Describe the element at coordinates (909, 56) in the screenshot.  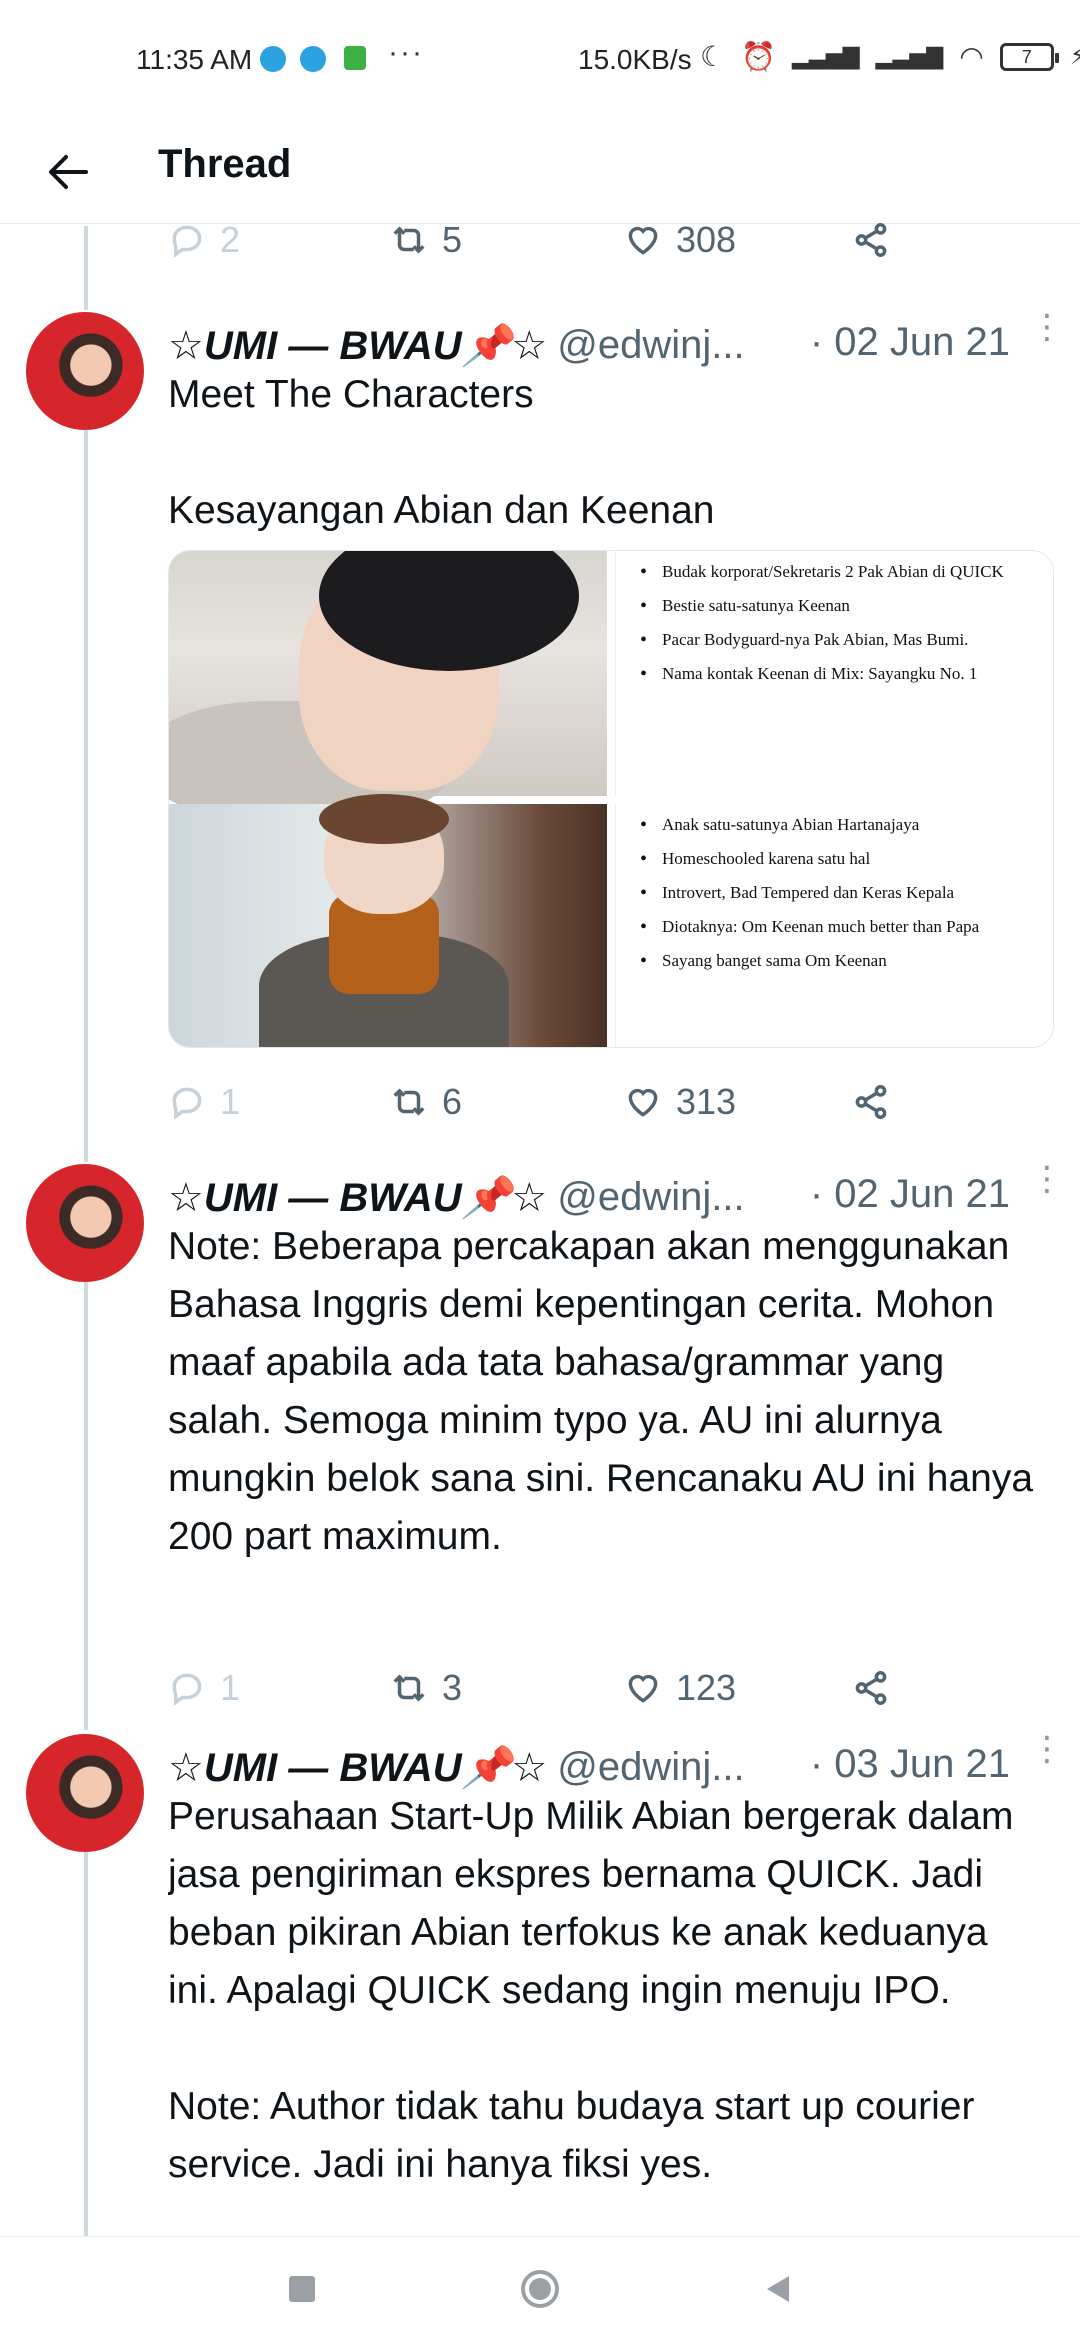
I see `signal-icon-2: ▂▃▅▇` at that location.